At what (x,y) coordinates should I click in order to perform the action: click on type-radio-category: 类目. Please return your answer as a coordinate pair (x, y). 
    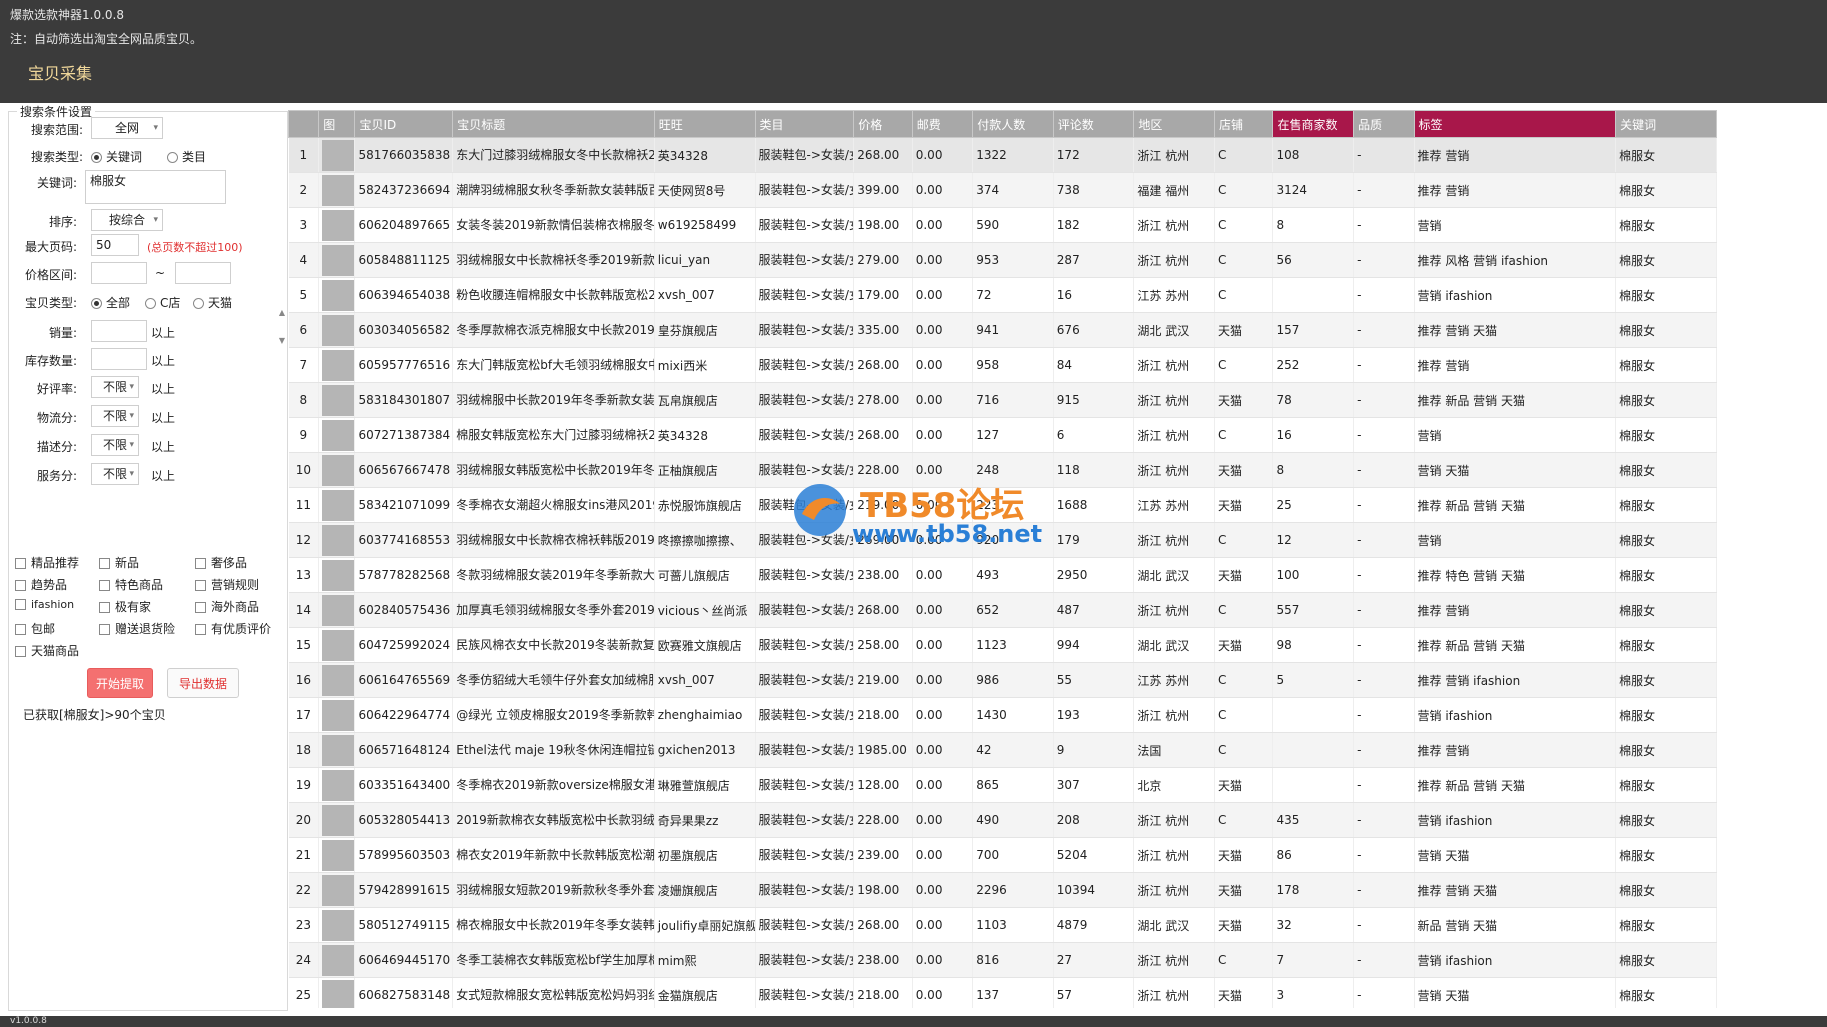
    Looking at the image, I should click on (186, 156).